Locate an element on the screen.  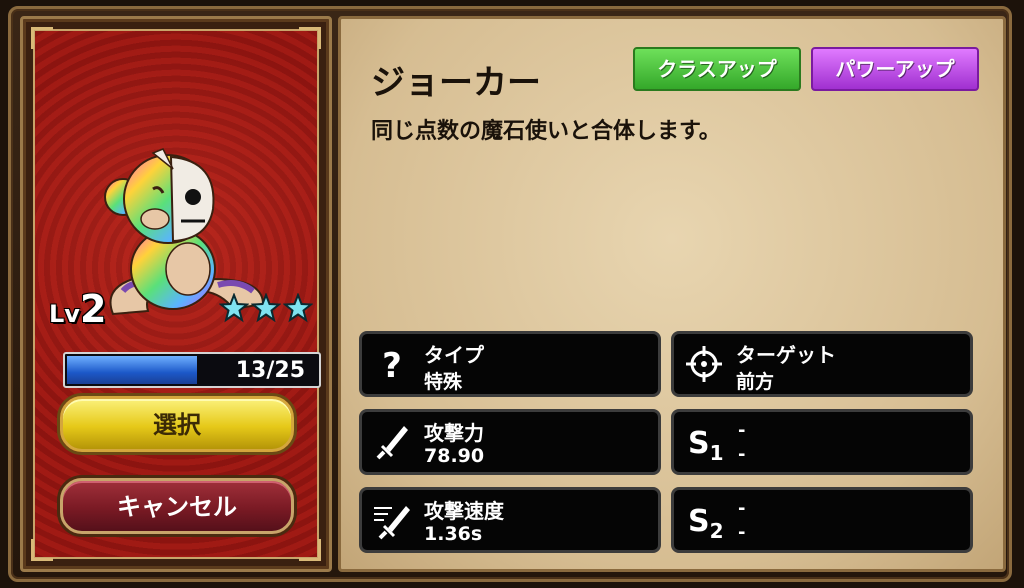
skill-2-line-1: - is located at coordinates (742, 508).